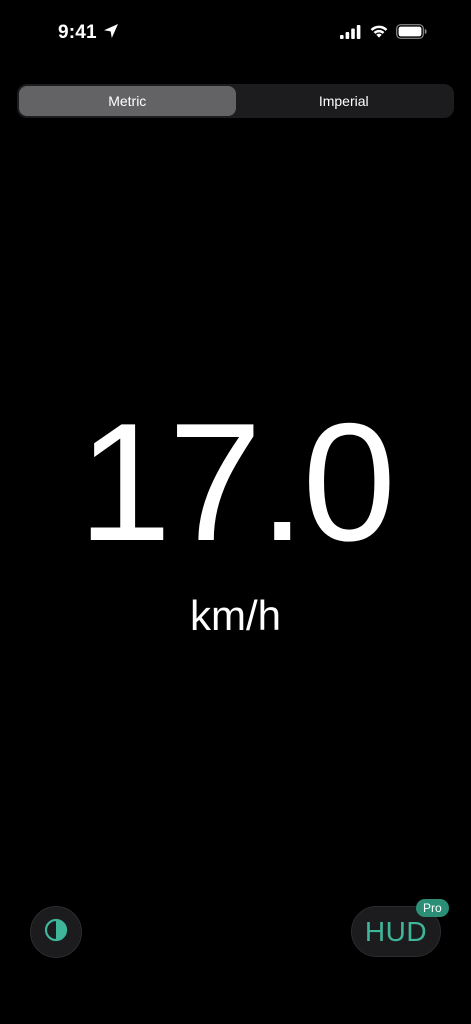 The image size is (471, 1024). Describe the element at coordinates (379, 34) in the screenshot. I see `wifi-icon` at that location.